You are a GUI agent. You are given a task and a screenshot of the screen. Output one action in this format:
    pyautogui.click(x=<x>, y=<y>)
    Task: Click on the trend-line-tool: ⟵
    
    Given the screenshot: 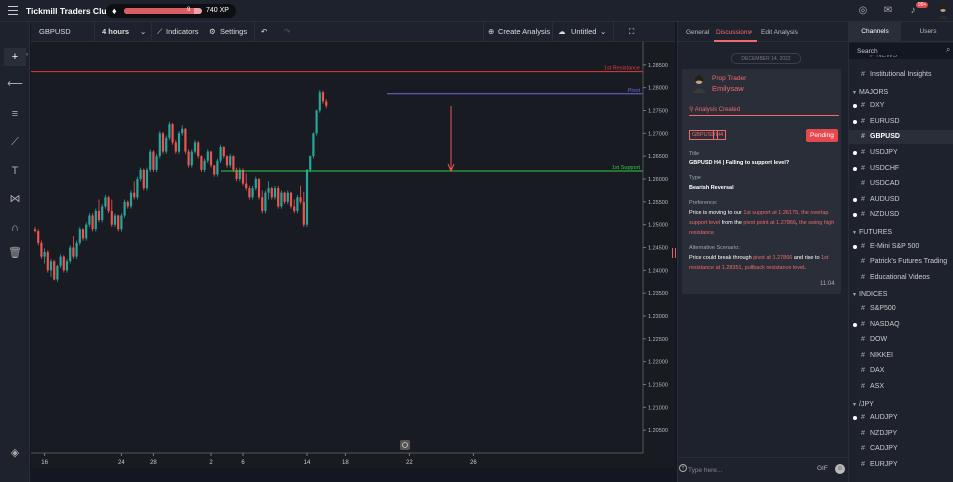 What is the action you would take?
    pyautogui.click(x=15, y=84)
    